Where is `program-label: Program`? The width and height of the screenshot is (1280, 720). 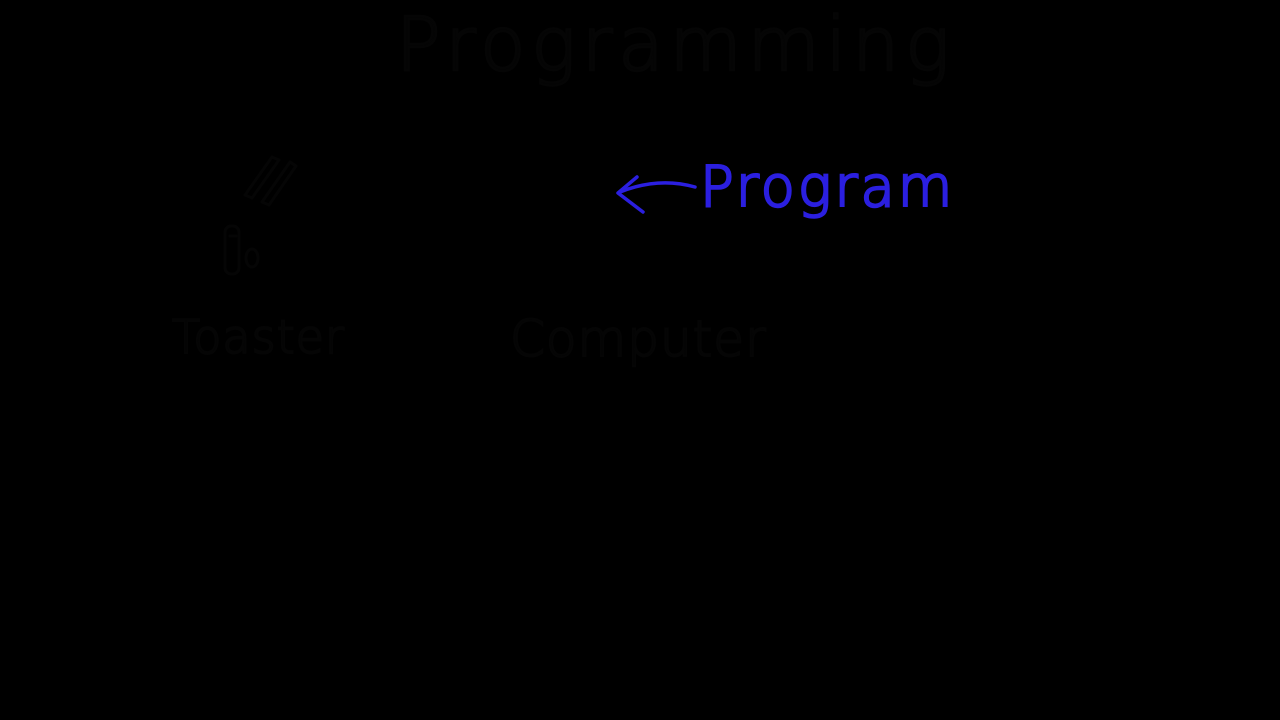
program-label: Program is located at coordinates (827, 187).